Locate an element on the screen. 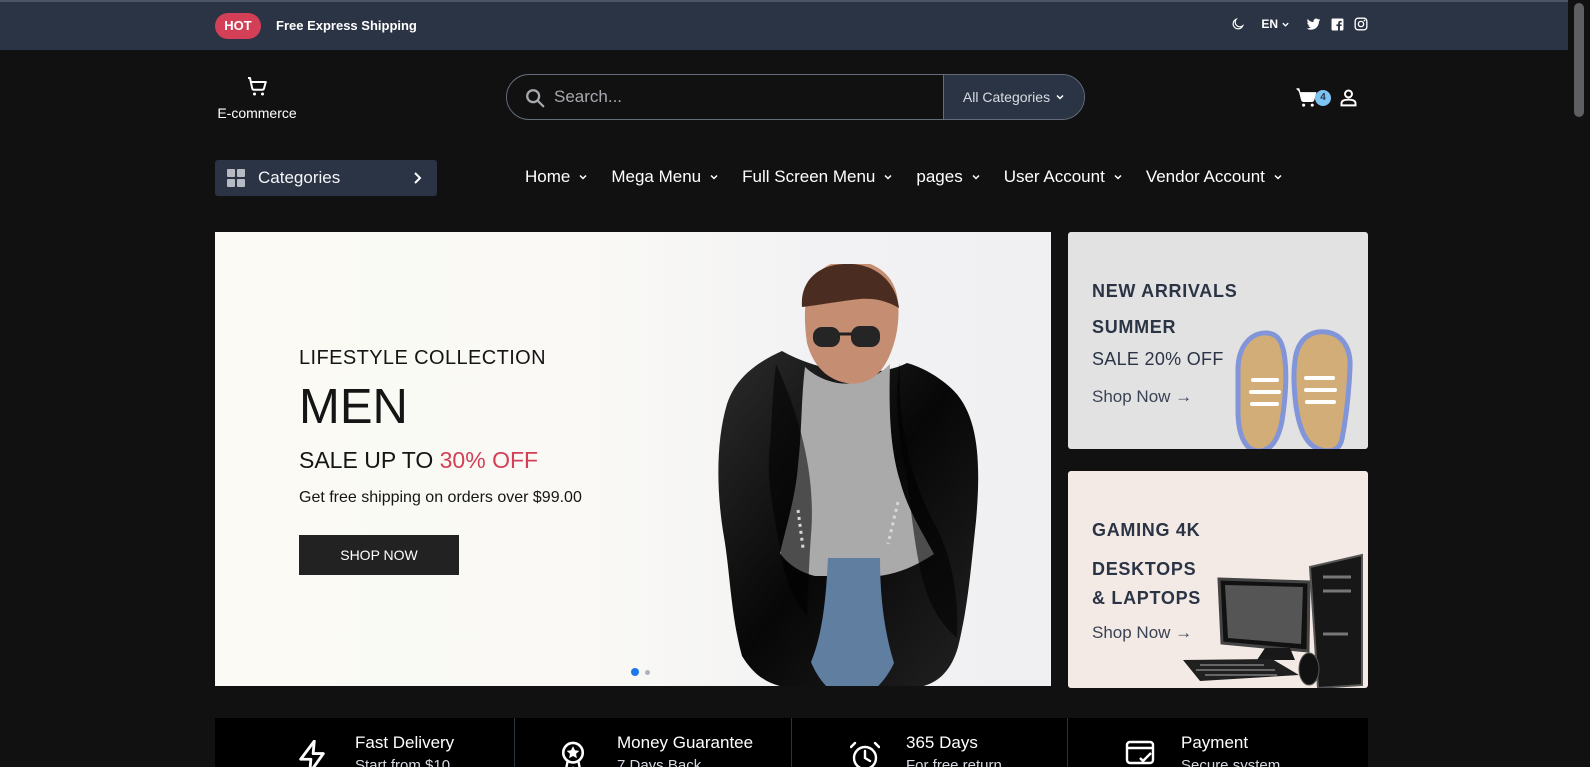 The image size is (1590, 767). hero-sale: SALE UP TO 30% OFF is located at coordinates (440, 460).